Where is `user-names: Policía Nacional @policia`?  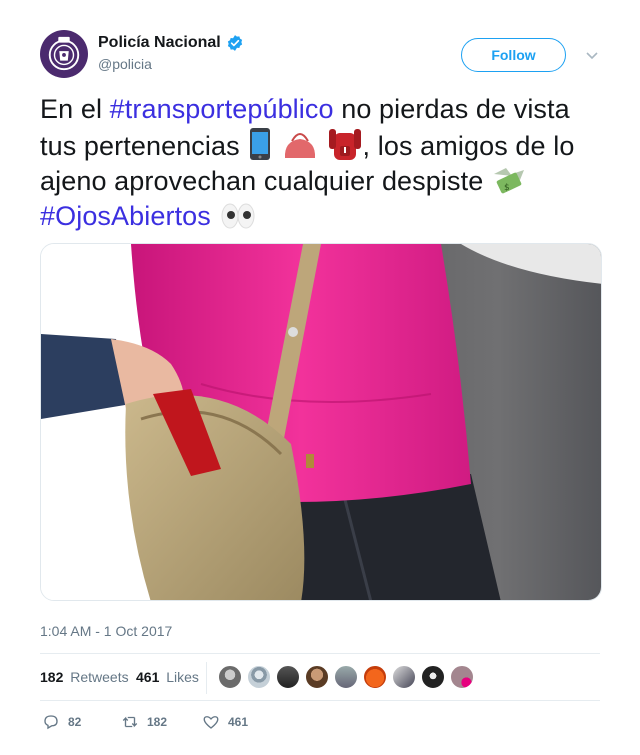
user-names: Policía Nacional @policia is located at coordinates (171, 53).